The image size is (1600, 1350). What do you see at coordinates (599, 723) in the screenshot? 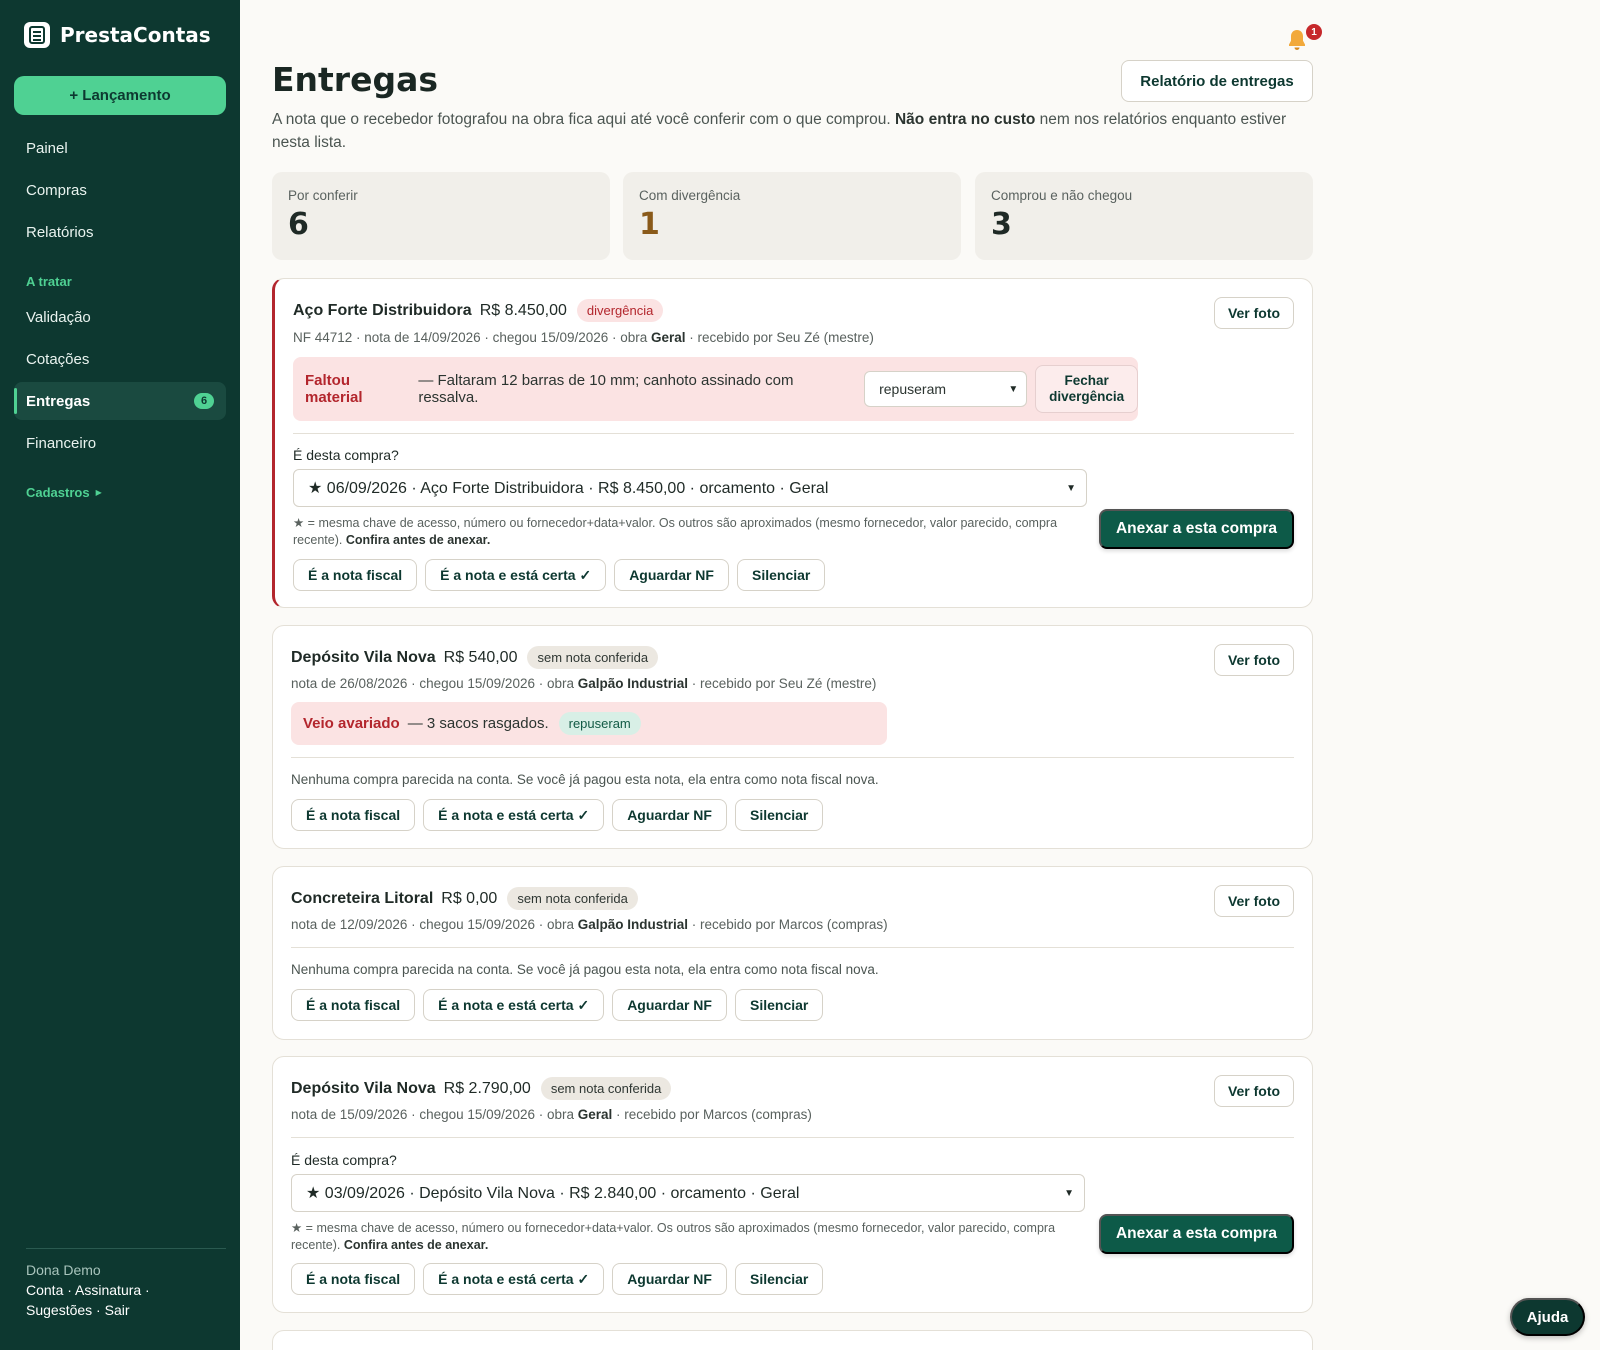
I see `resolution-badge: repuseram` at bounding box center [599, 723].